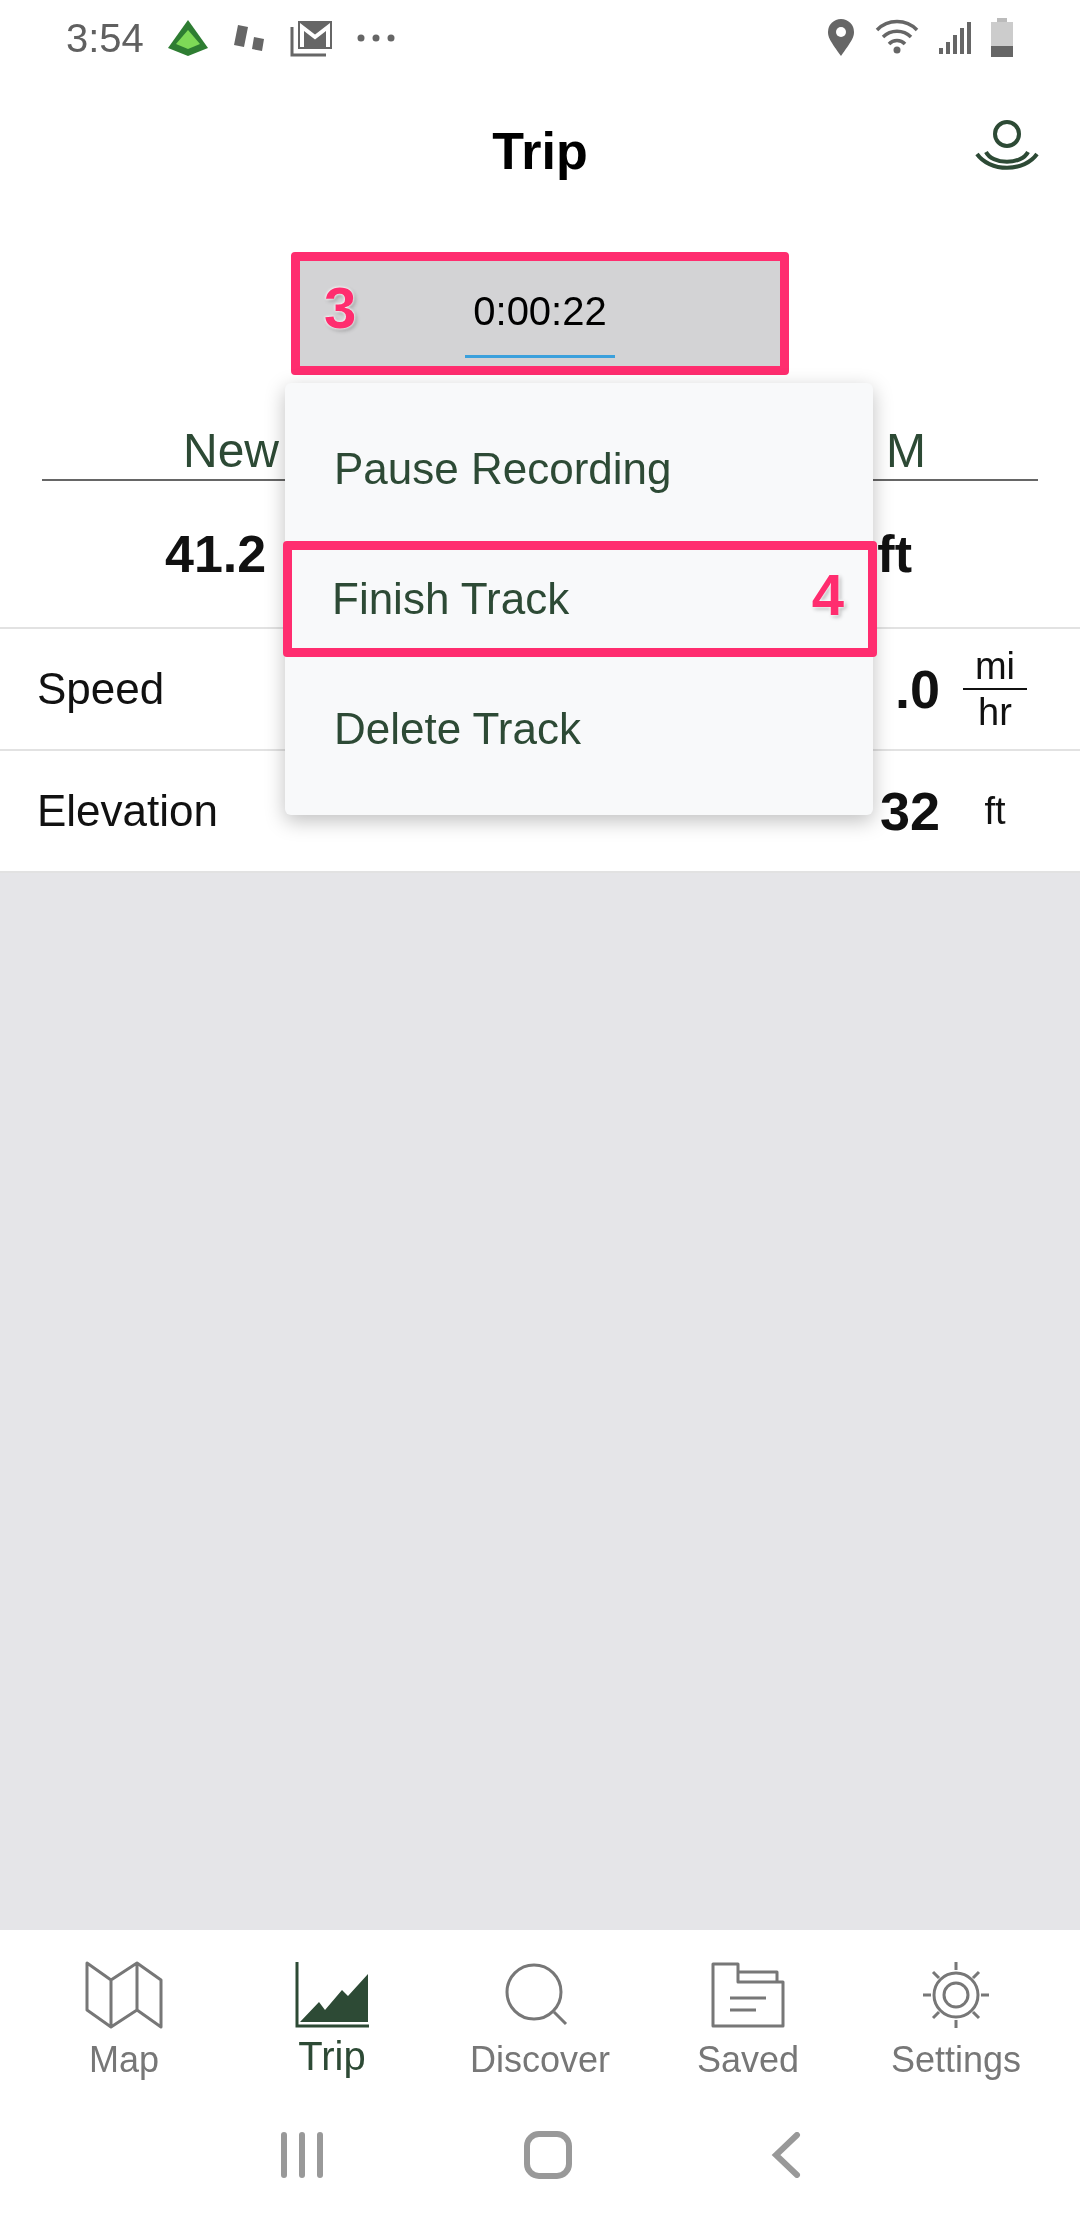 The width and height of the screenshot is (1080, 2220). Describe the element at coordinates (101, 689) in the screenshot. I see `stat-label: Speed` at that location.